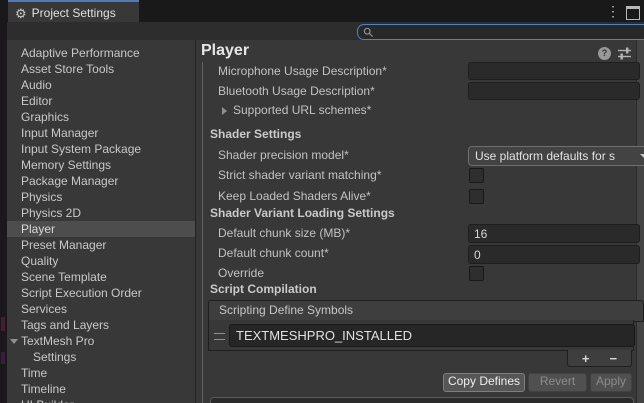  Describe the element at coordinates (101, 357) in the screenshot. I see `sidebar-item-textmesh-settings: Settings` at that location.